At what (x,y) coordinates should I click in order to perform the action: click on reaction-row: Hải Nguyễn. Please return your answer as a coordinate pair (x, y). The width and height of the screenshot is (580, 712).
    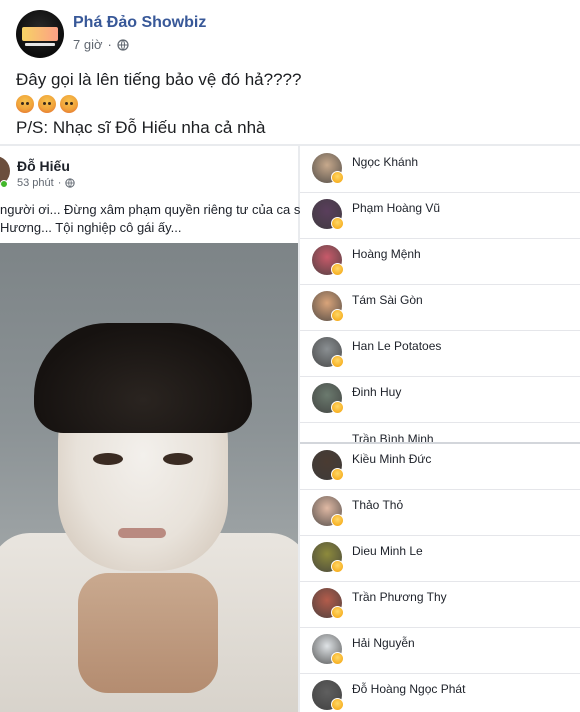
    Looking at the image, I should click on (440, 651).